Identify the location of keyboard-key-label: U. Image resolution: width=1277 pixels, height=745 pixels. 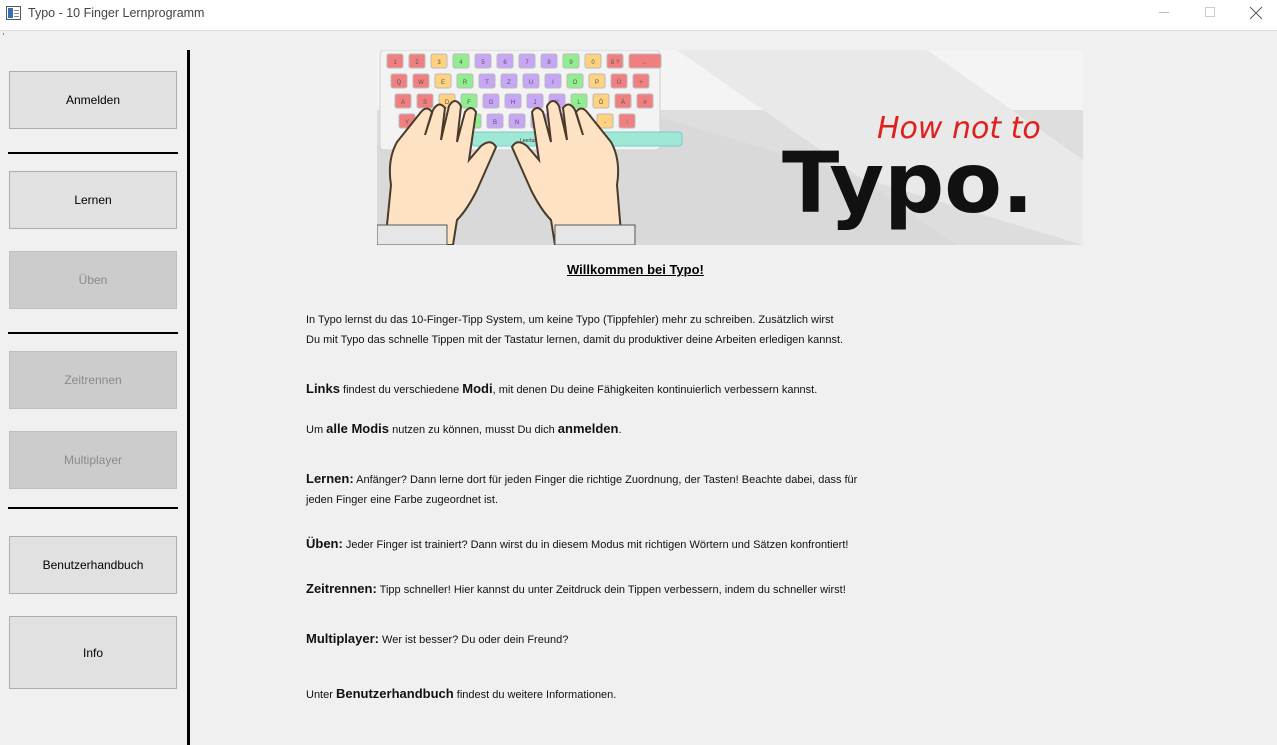
(531, 83).